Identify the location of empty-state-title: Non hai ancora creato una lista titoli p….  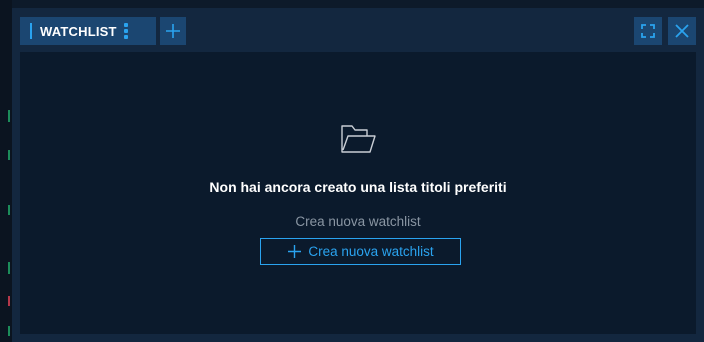
(358, 187).